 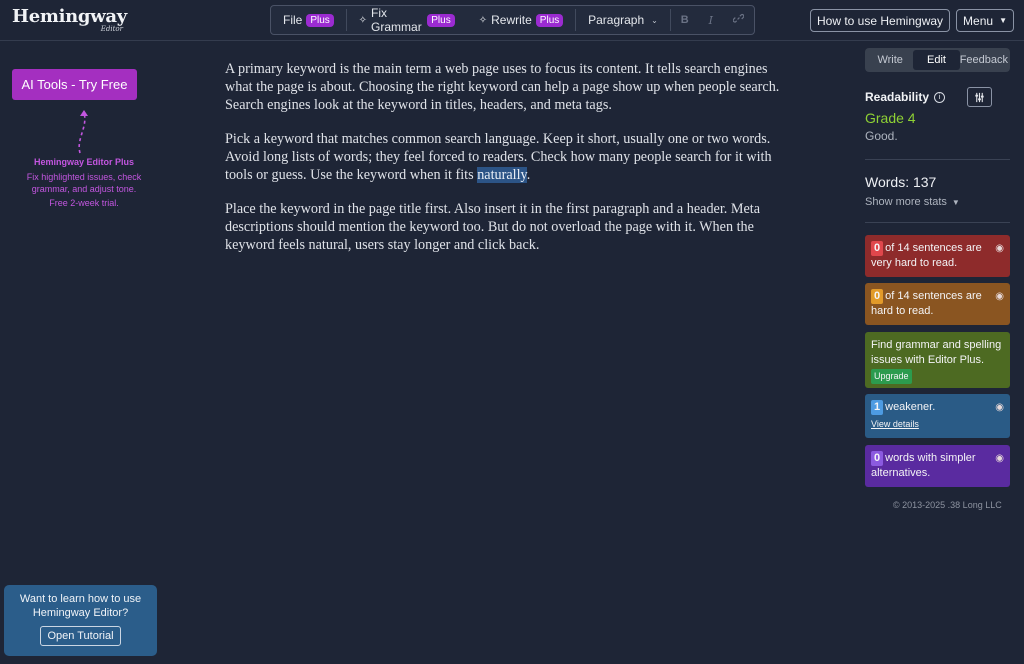 I want to click on weakener-card: 1 weakener. ◉ View details, so click(x=937, y=416).